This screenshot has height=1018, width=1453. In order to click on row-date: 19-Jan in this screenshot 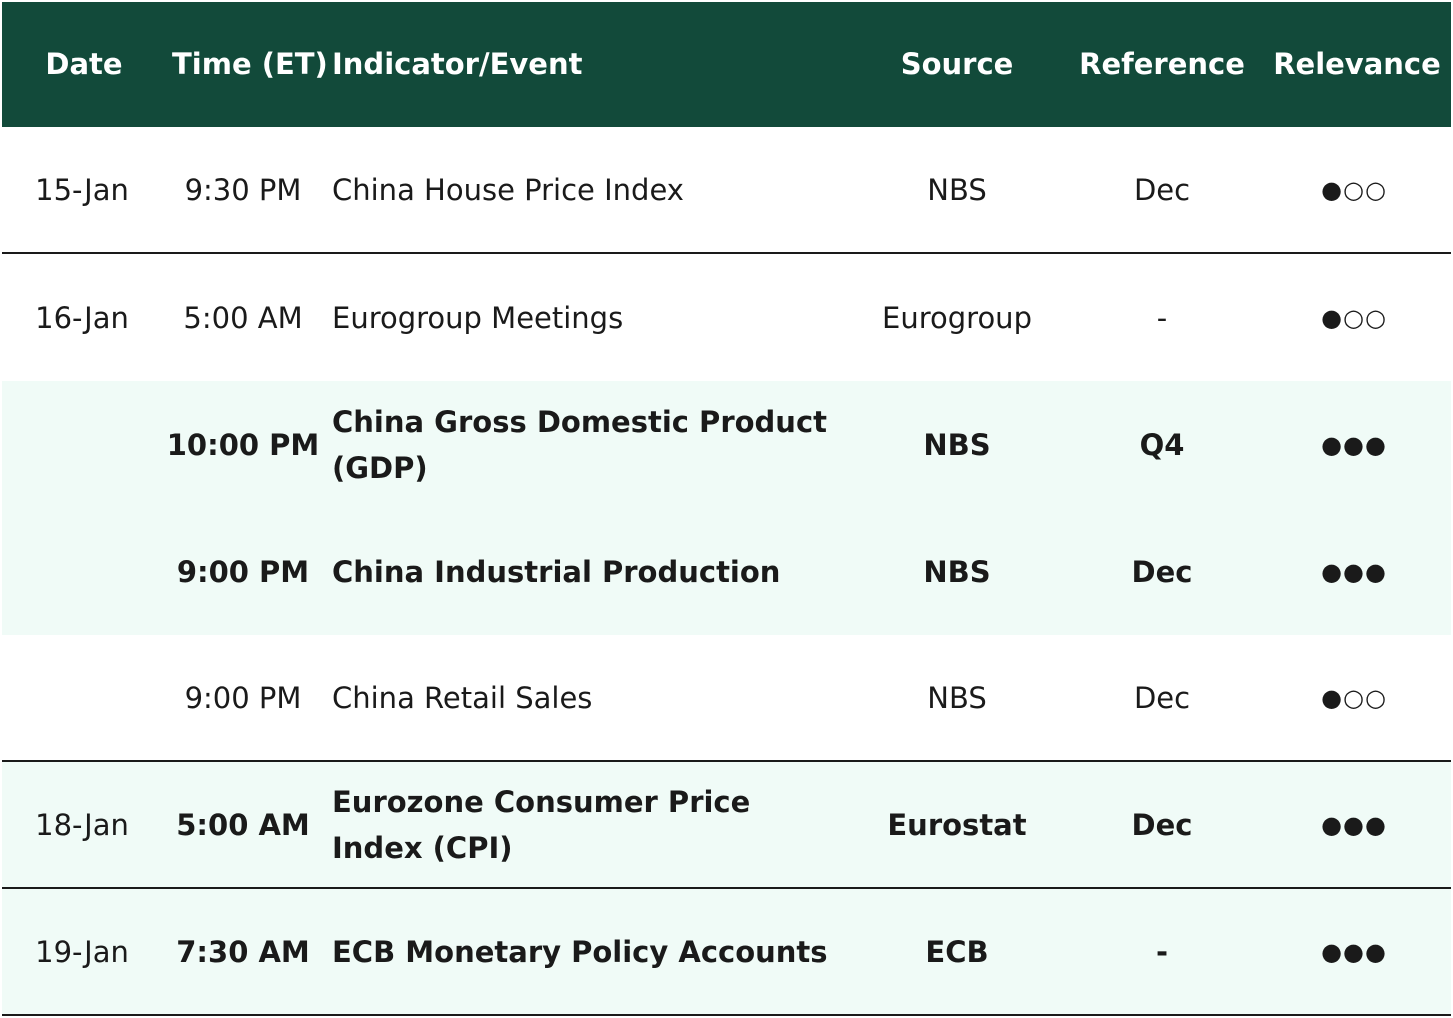, I will do `click(82, 951)`.